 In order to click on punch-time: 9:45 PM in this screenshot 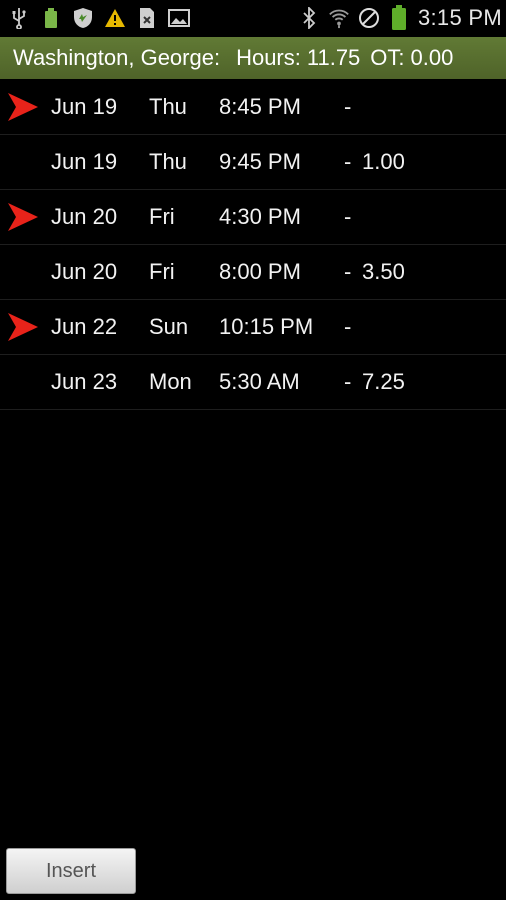, I will do `click(260, 161)`.